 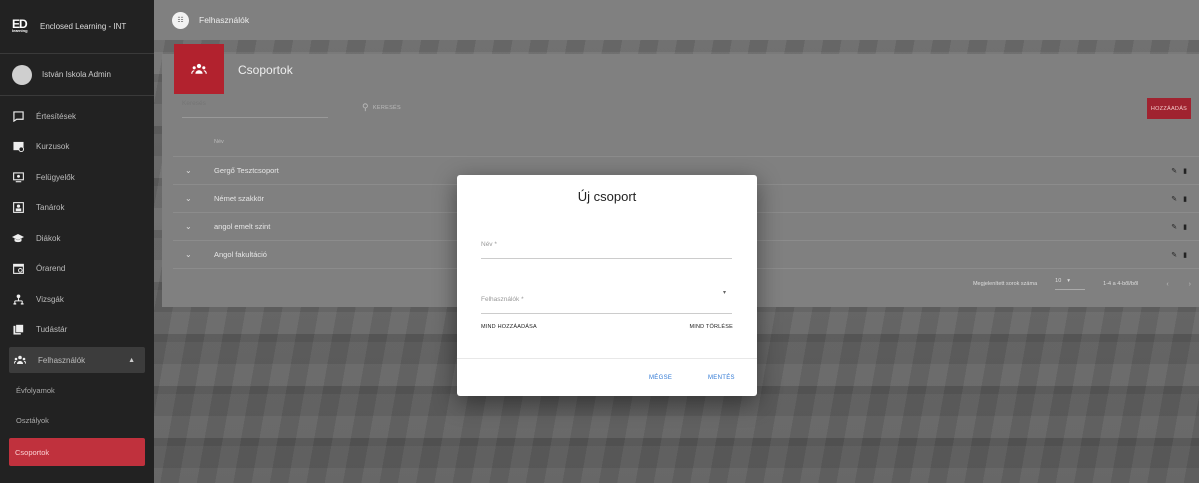 I want to click on sidebar-item-label: Tudástár, so click(x=52, y=330).